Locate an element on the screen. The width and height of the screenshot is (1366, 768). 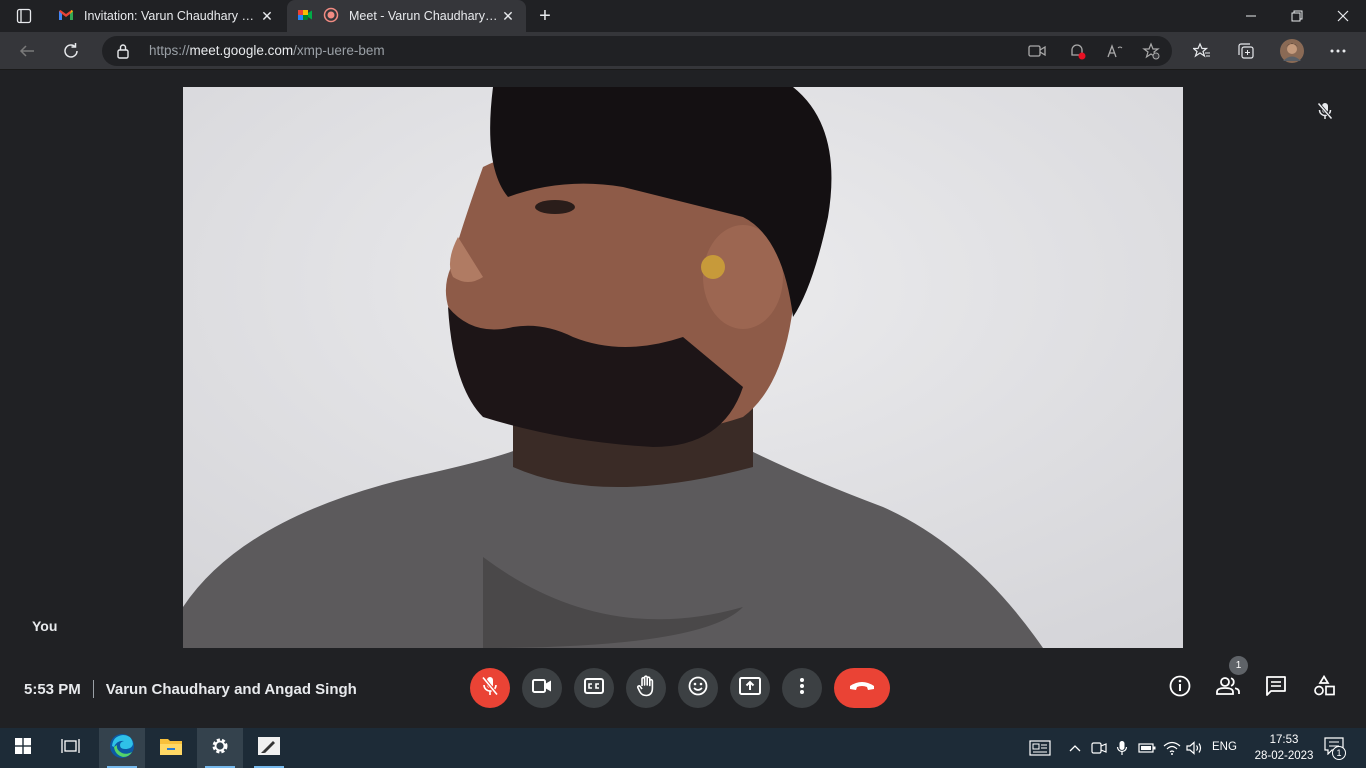
google-meet-icon is located at coordinates (305, 16).